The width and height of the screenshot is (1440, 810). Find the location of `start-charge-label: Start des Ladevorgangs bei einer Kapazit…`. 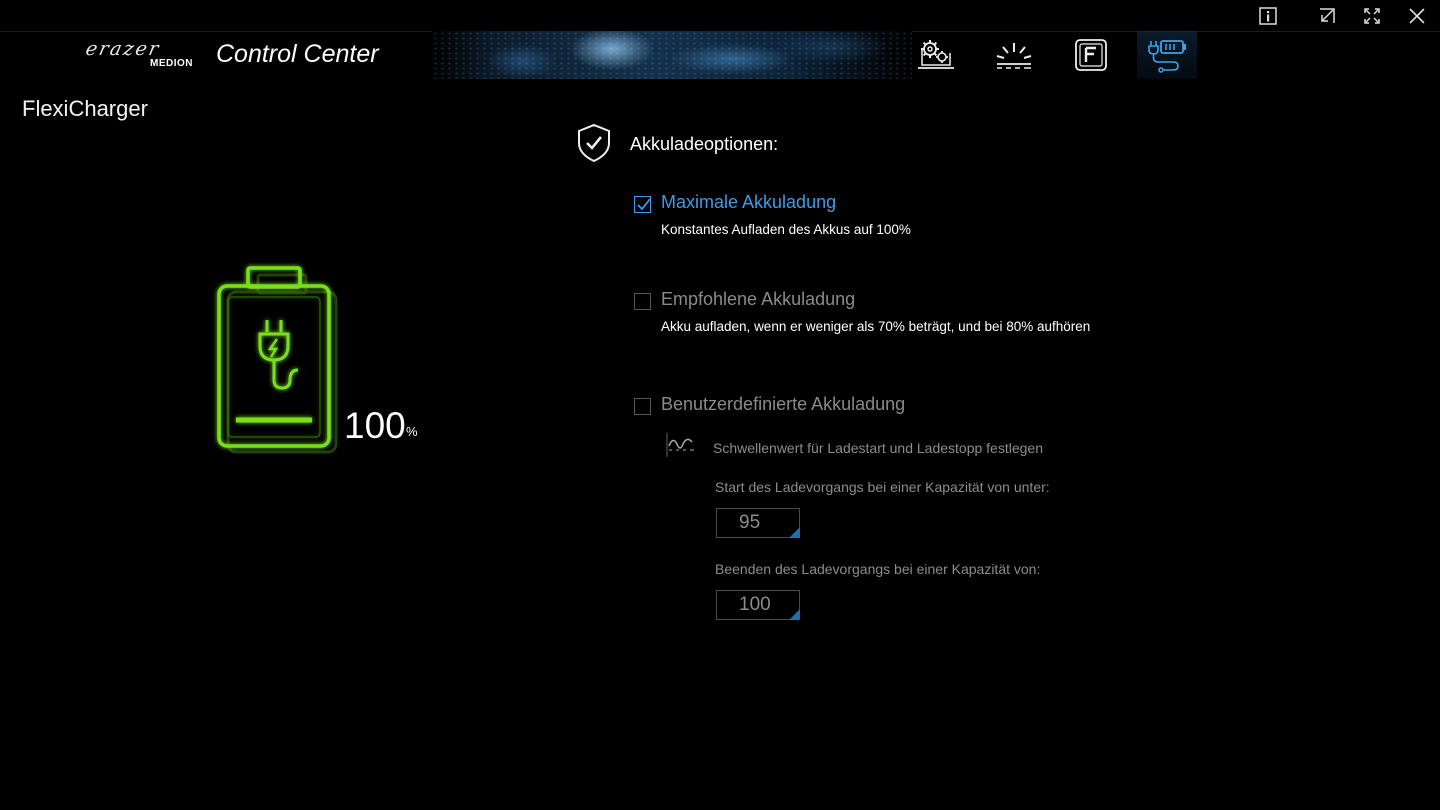

start-charge-label: Start des Ladevorgangs bei einer Kapazit… is located at coordinates (882, 487).